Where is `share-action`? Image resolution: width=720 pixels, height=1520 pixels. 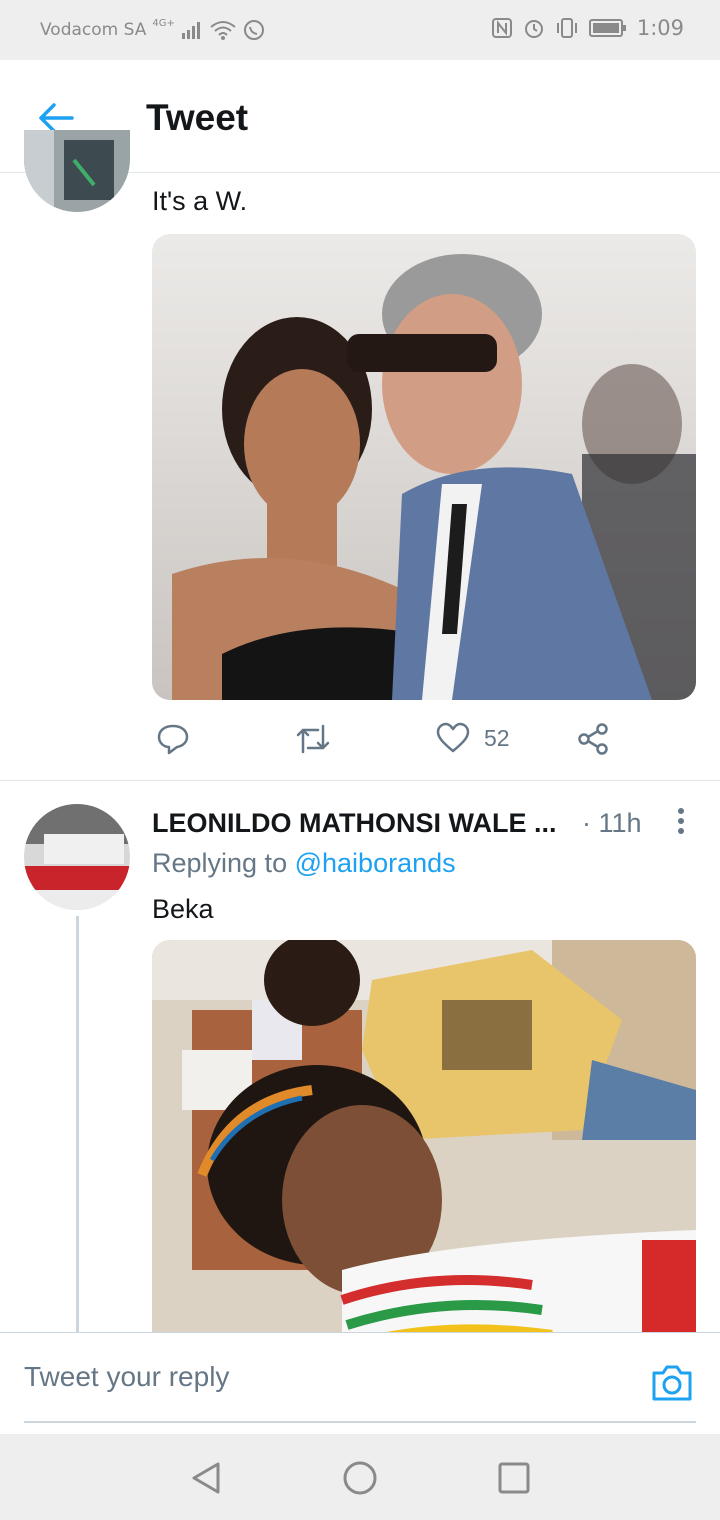
share-action is located at coordinates (593, 739).